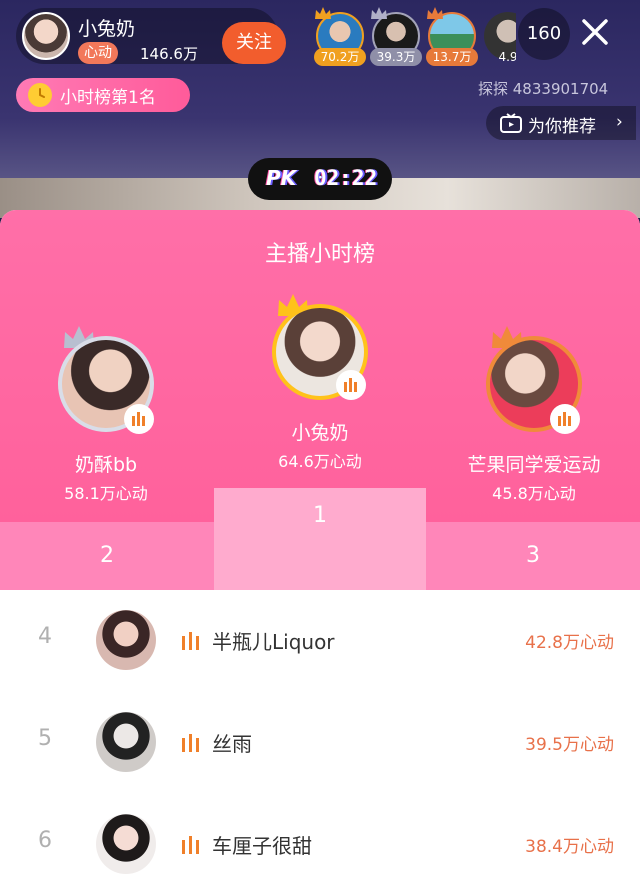  Describe the element at coordinates (511, 123) in the screenshot. I see `tv-icon` at that location.